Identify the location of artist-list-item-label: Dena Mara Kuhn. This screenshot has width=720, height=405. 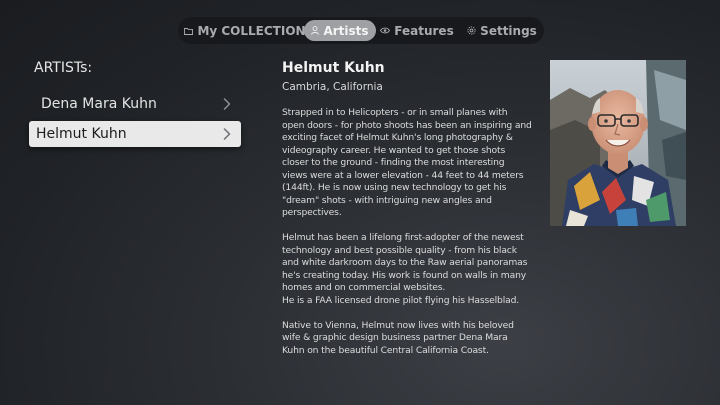
(99, 104).